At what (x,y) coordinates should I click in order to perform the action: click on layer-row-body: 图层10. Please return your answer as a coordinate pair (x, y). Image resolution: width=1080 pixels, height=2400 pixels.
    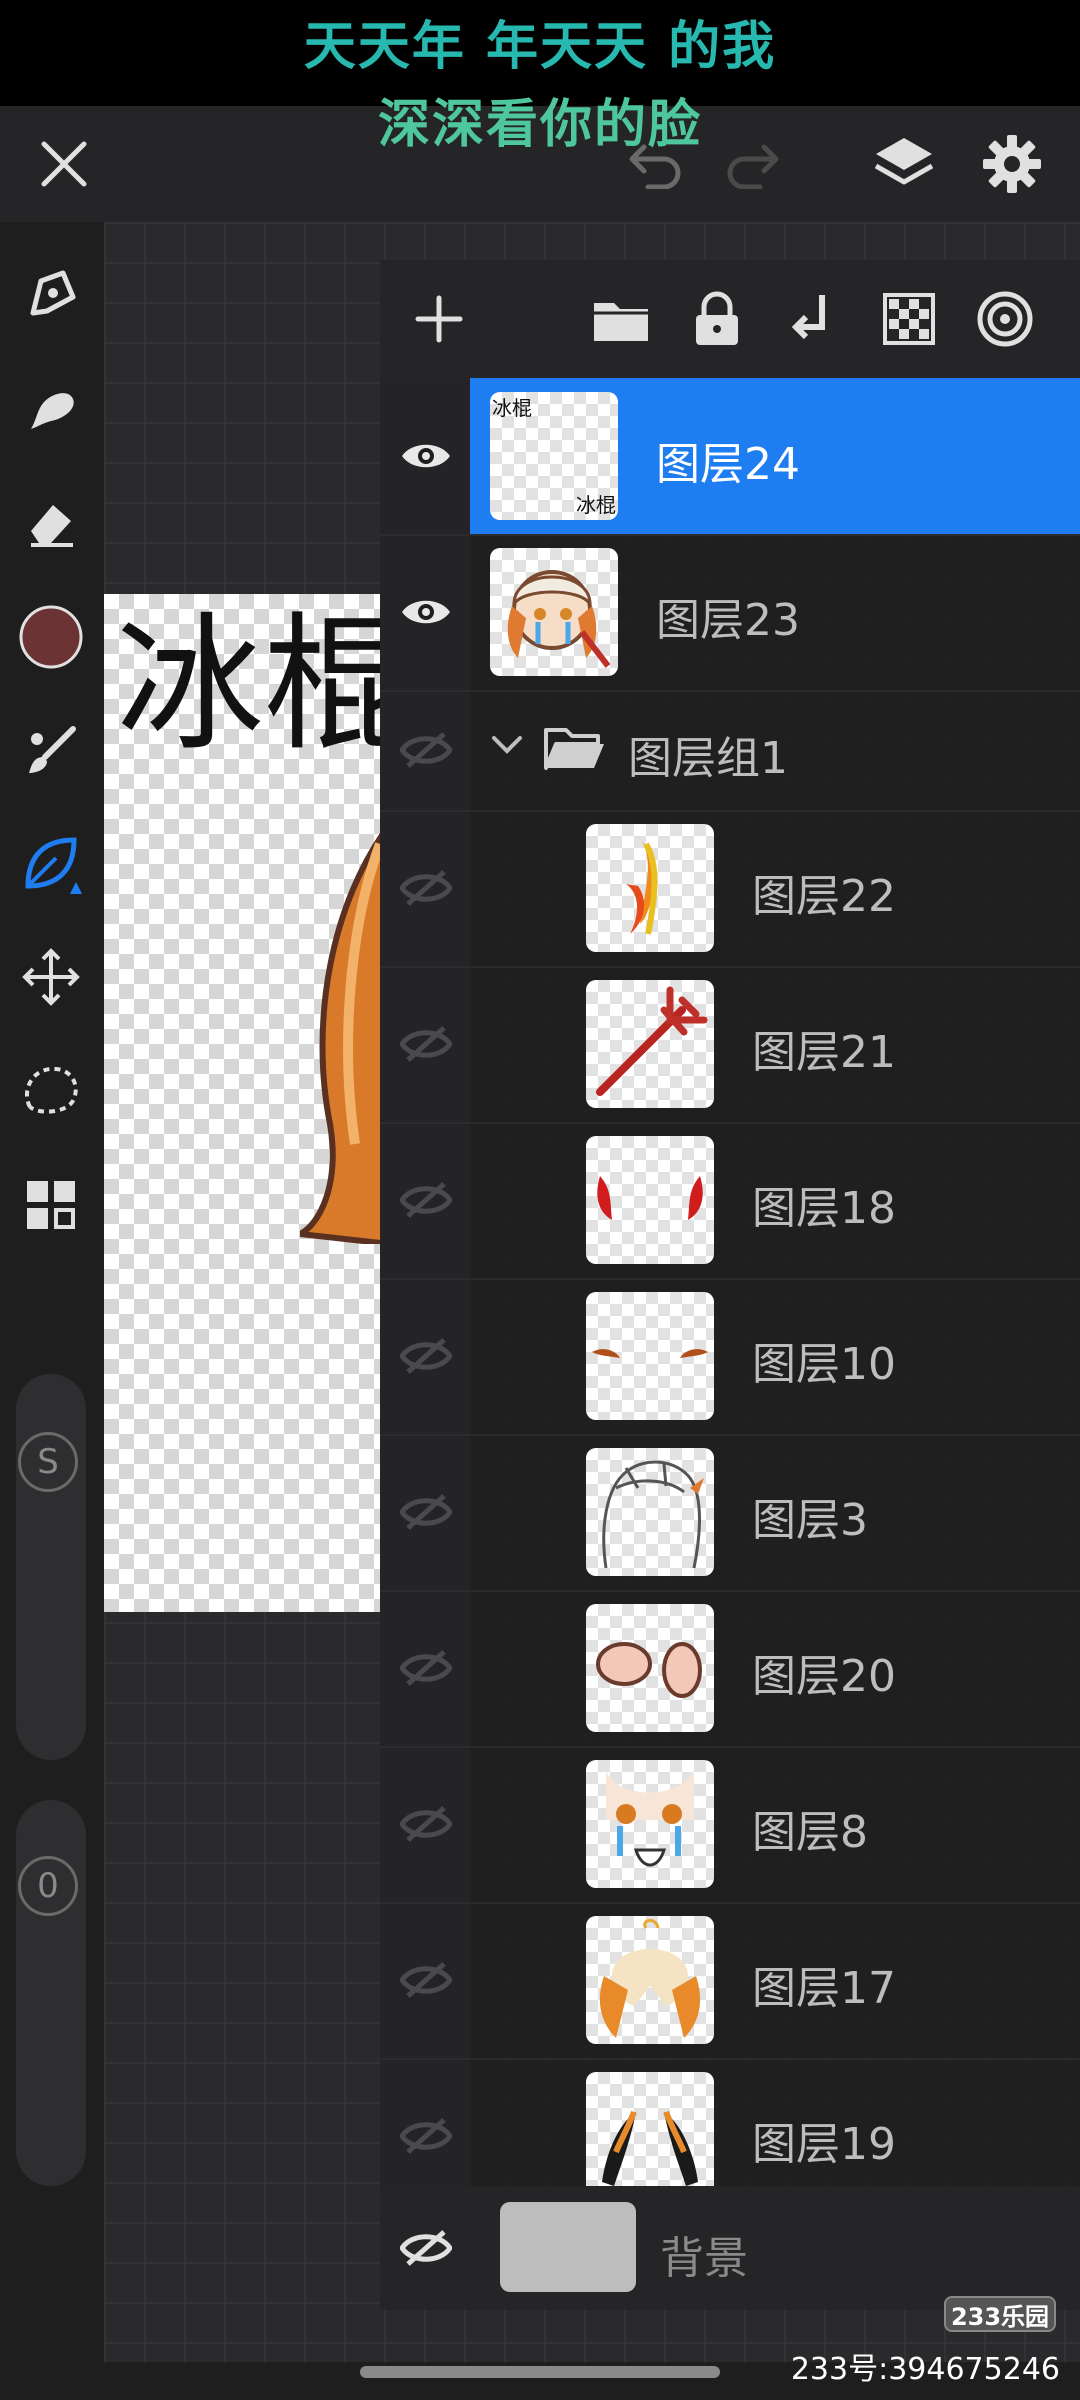
    Looking at the image, I should click on (775, 1356).